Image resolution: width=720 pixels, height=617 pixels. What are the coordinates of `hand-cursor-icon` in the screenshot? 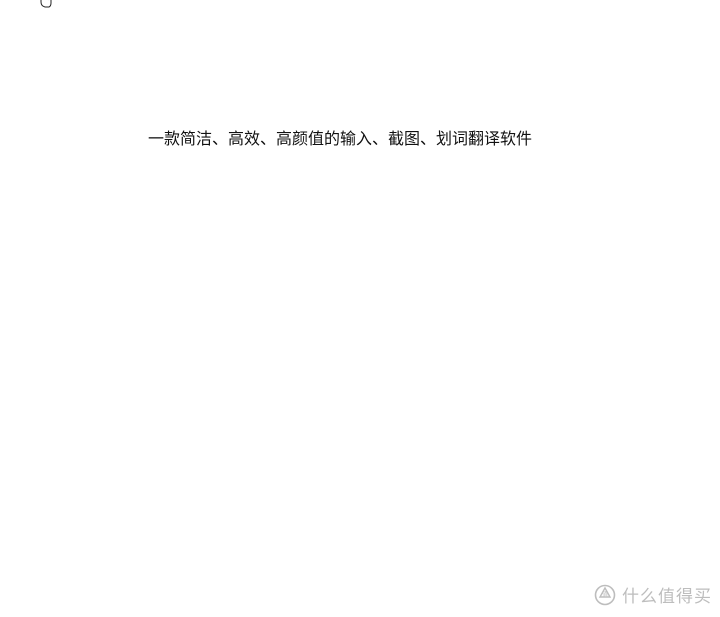 It's located at (46, 4).